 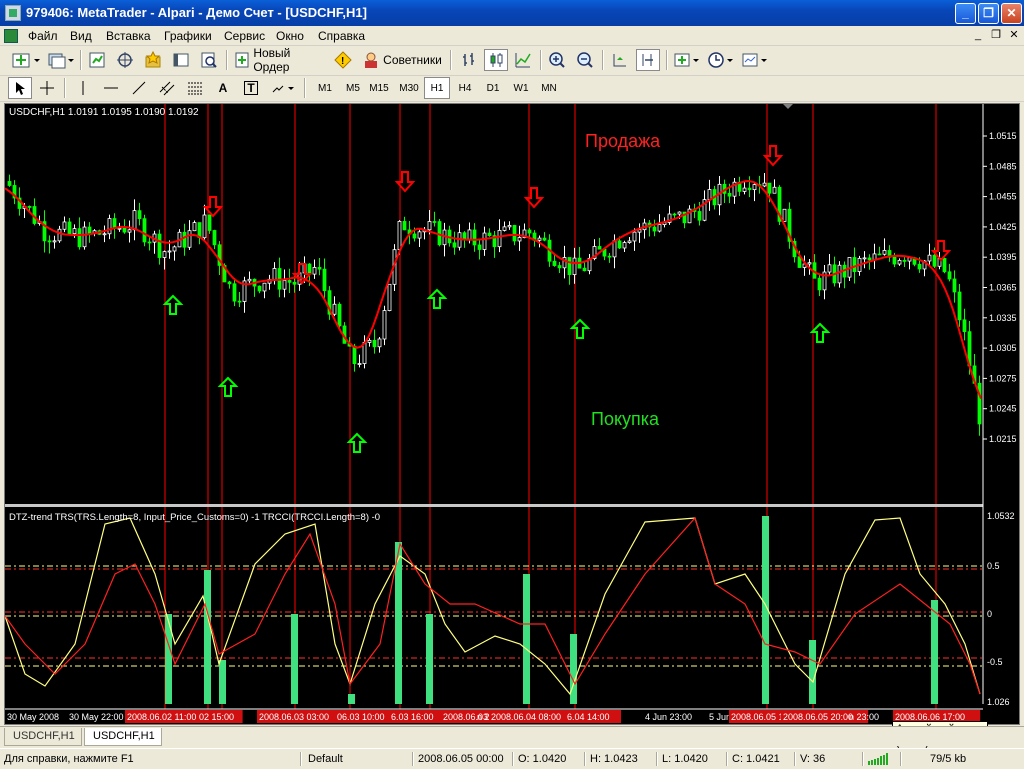 What do you see at coordinates (123, 737) in the screenshot?
I see `tab-usdchf-h1-2: USDCHF,H1` at bounding box center [123, 737].